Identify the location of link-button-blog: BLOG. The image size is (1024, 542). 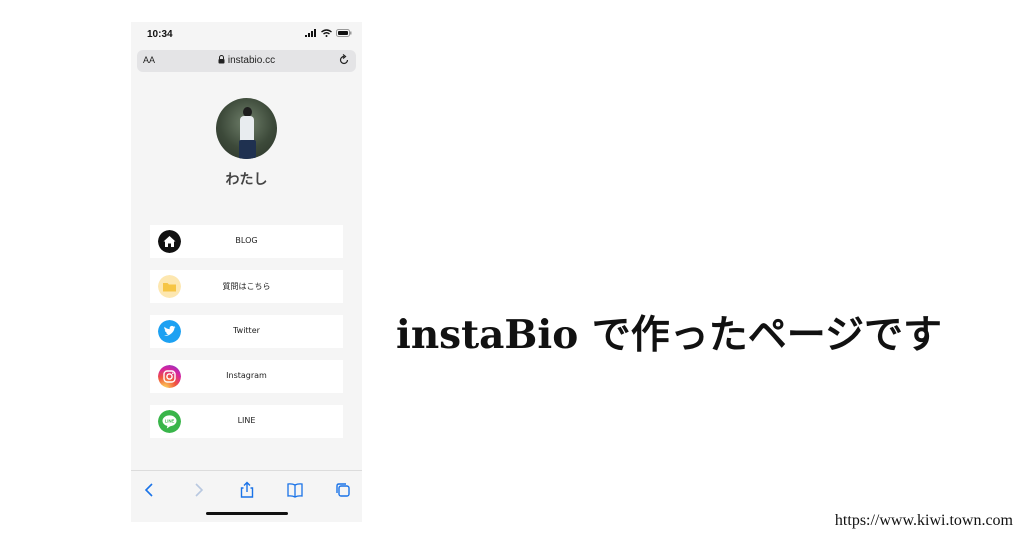
(246, 241).